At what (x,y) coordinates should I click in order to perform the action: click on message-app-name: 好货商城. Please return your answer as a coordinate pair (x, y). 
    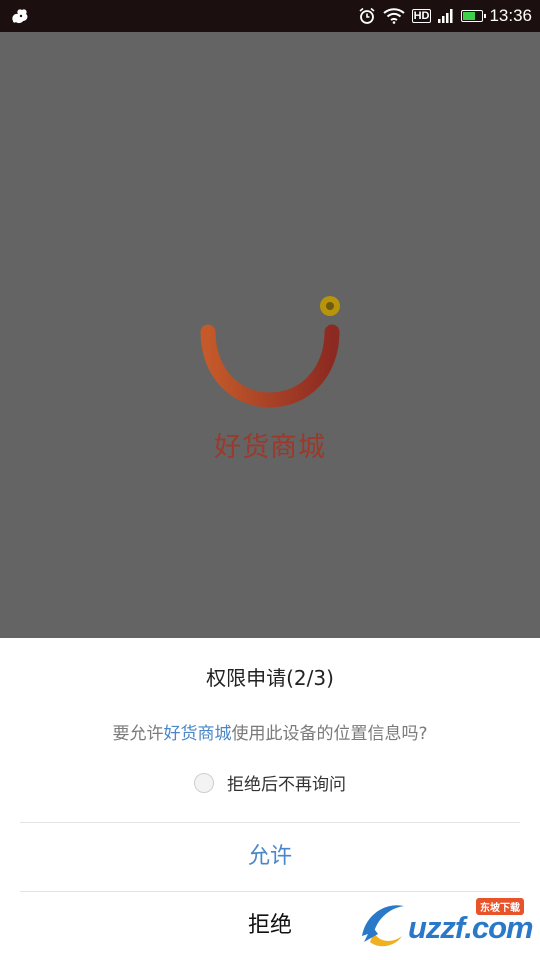
    Looking at the image, I should click on (197, 734).